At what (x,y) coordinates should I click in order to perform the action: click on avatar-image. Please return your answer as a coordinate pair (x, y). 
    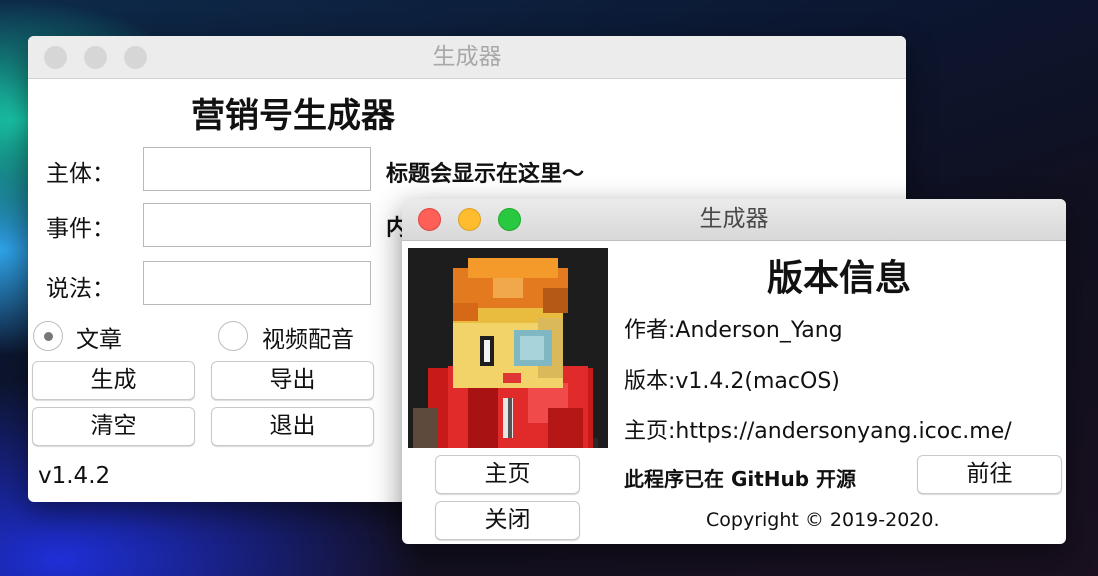
    Looking at the image, I should click on (508, 348).